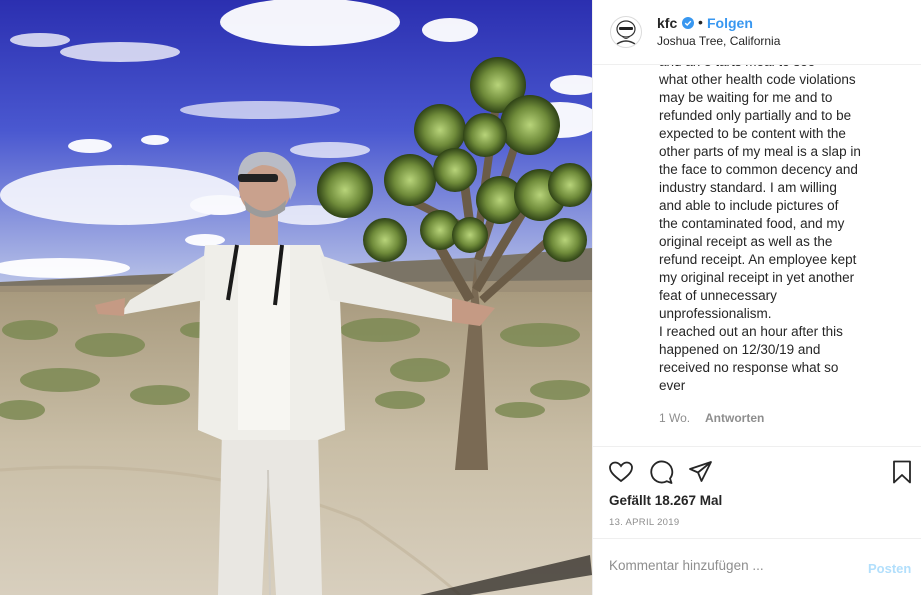  Describe the element at coordinates (665, 500) in the screenshot. I see `likes-count: Gefällt 18.267 Mal` at that location.